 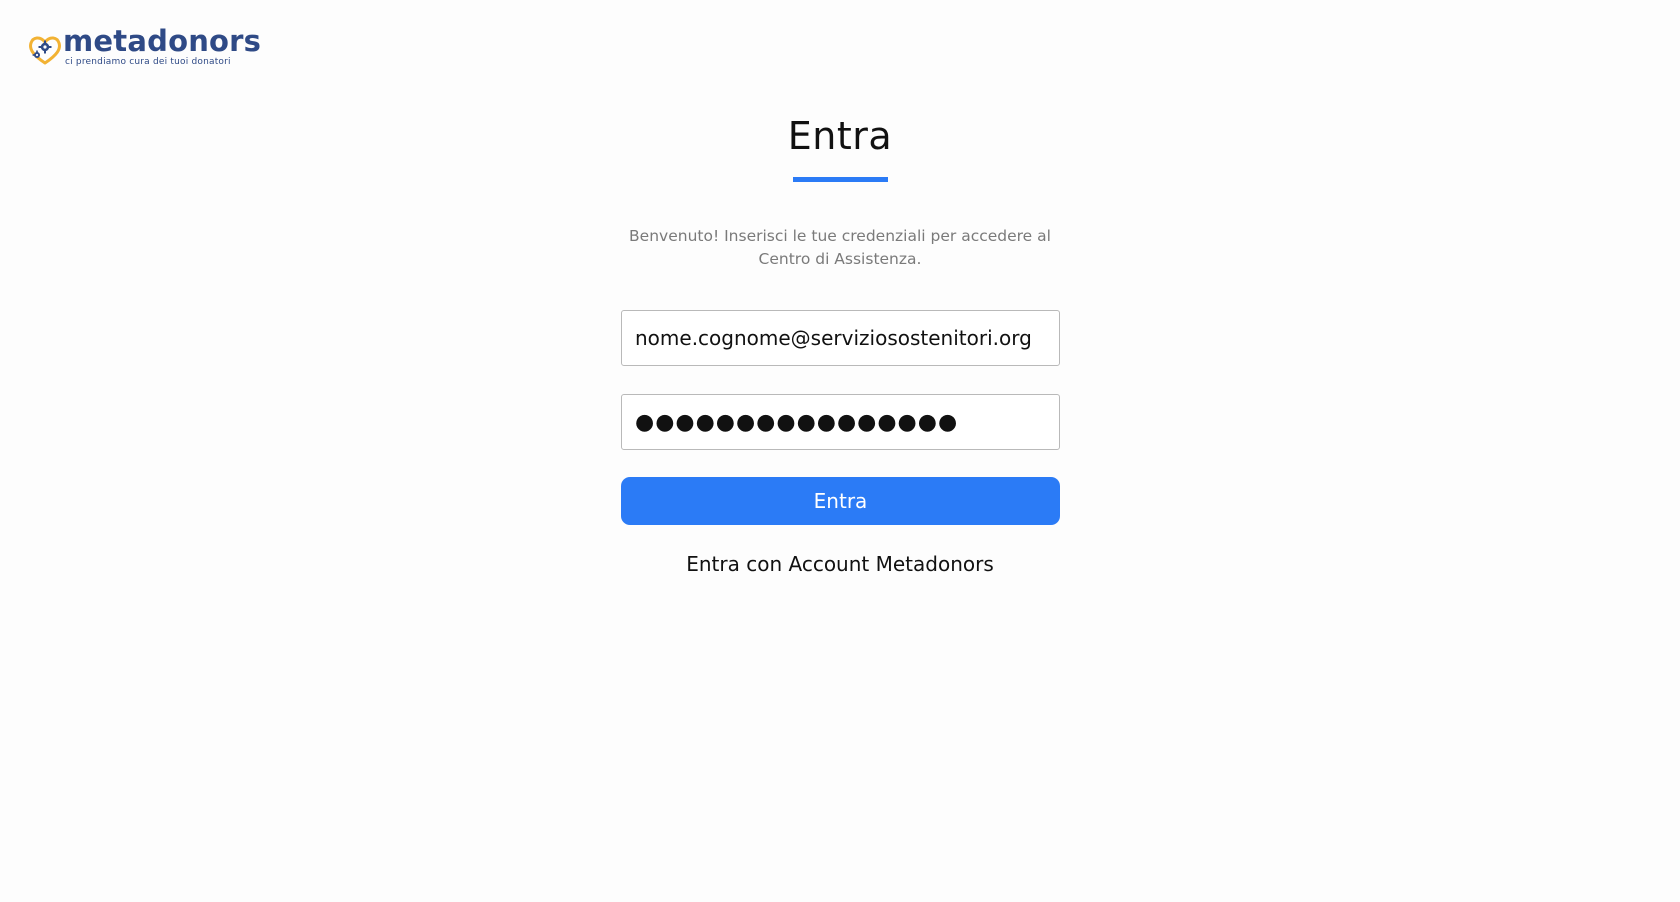 I want to click on metadonors-account-login-link: Entra con Account Metadonors, so click(x=840, y=564).